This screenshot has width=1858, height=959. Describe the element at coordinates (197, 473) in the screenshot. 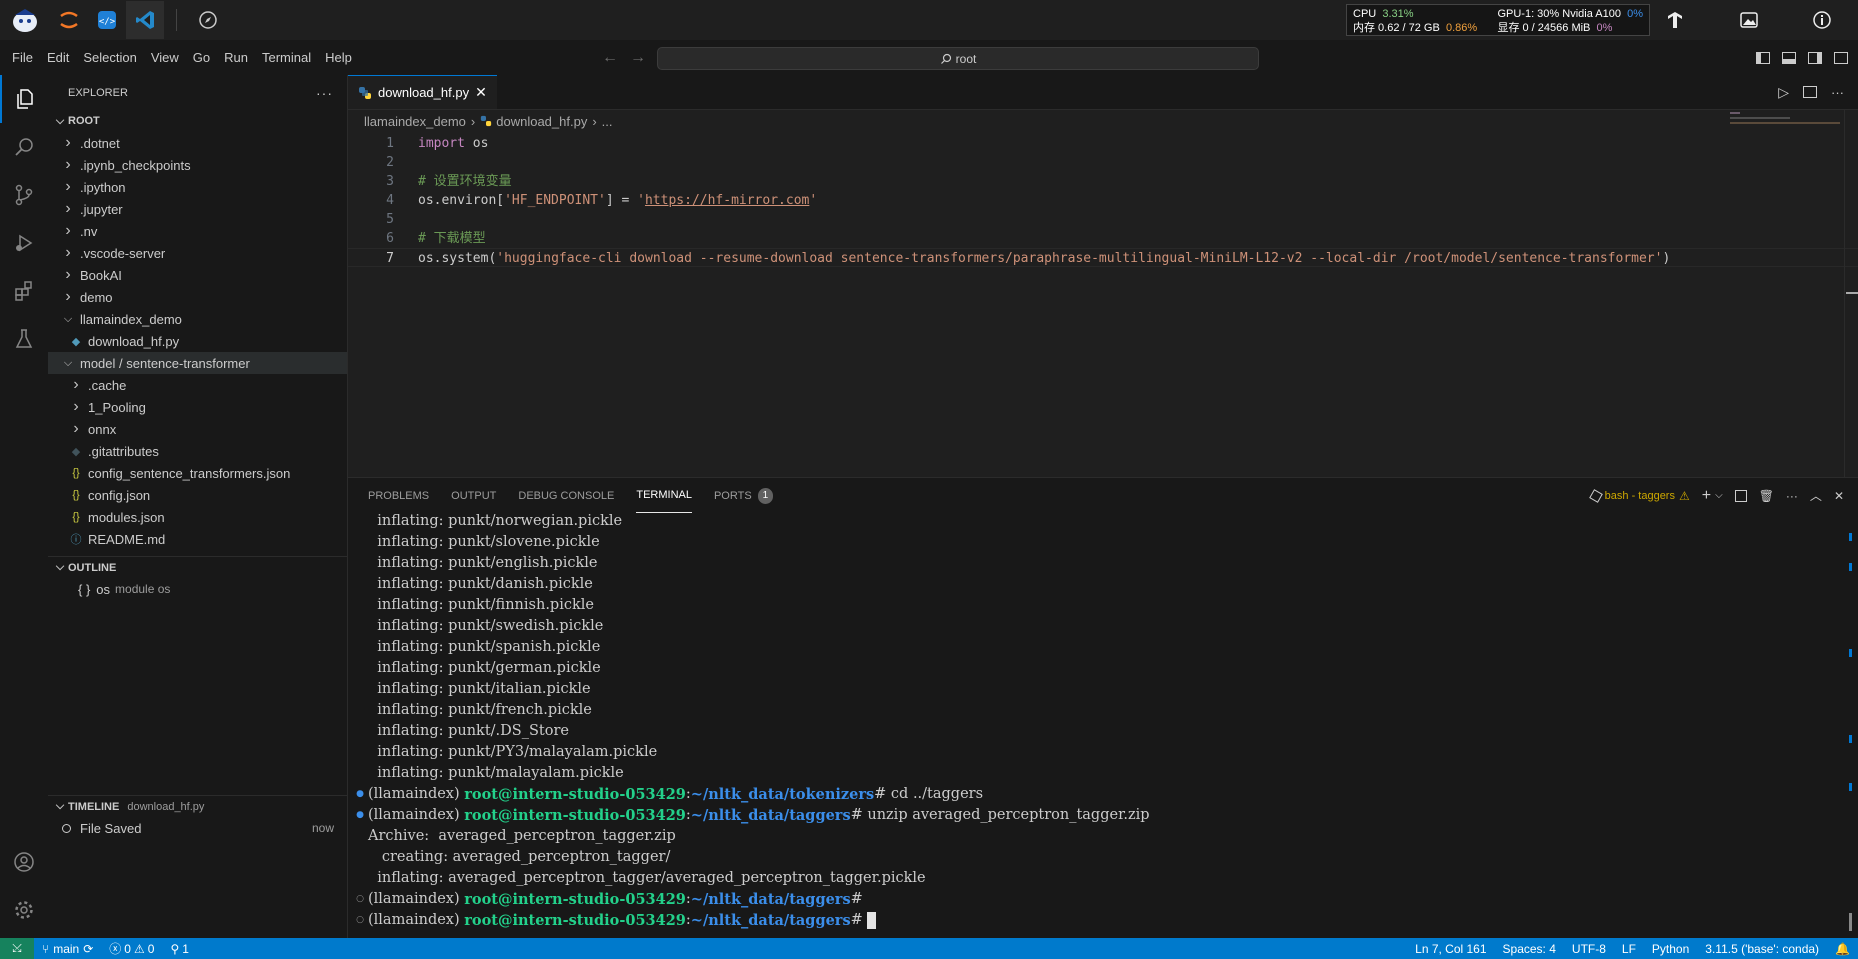

I see `tree-item: {} config_sentence_transformers.json` at that location.